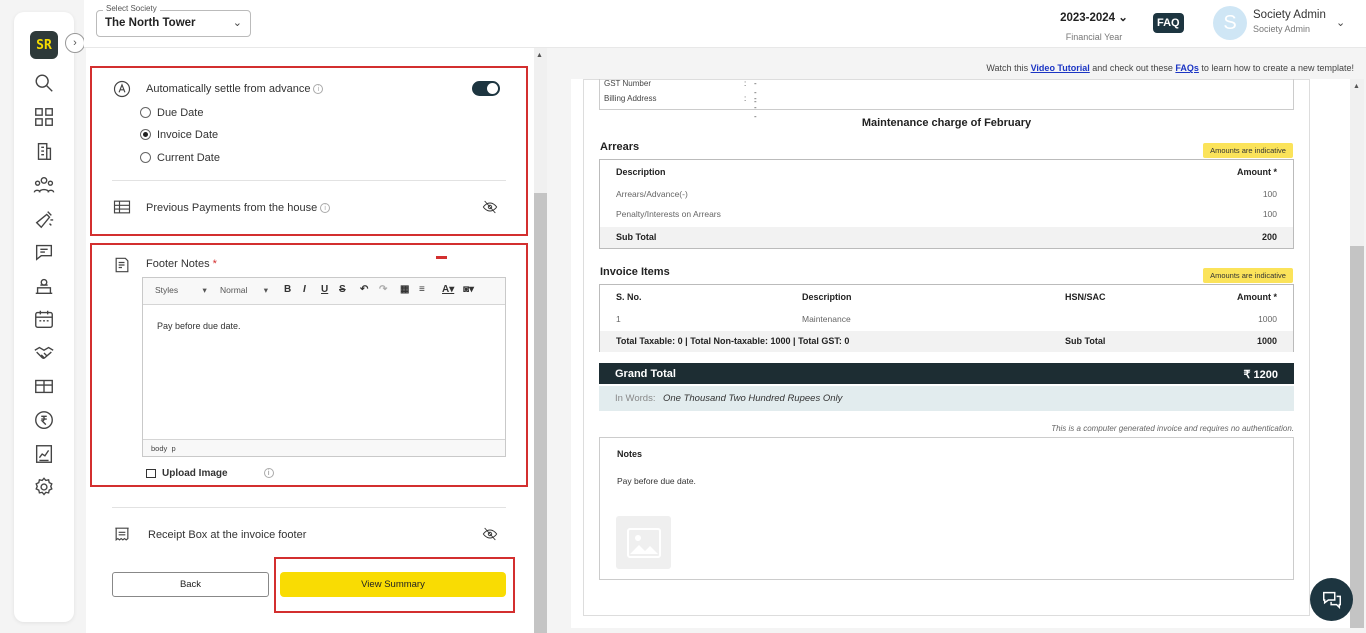 The image size is (1366, 633). Describe the element at coordinates (620, 147) in the screenshot. I see `arrears-title: Arrears` at that location.